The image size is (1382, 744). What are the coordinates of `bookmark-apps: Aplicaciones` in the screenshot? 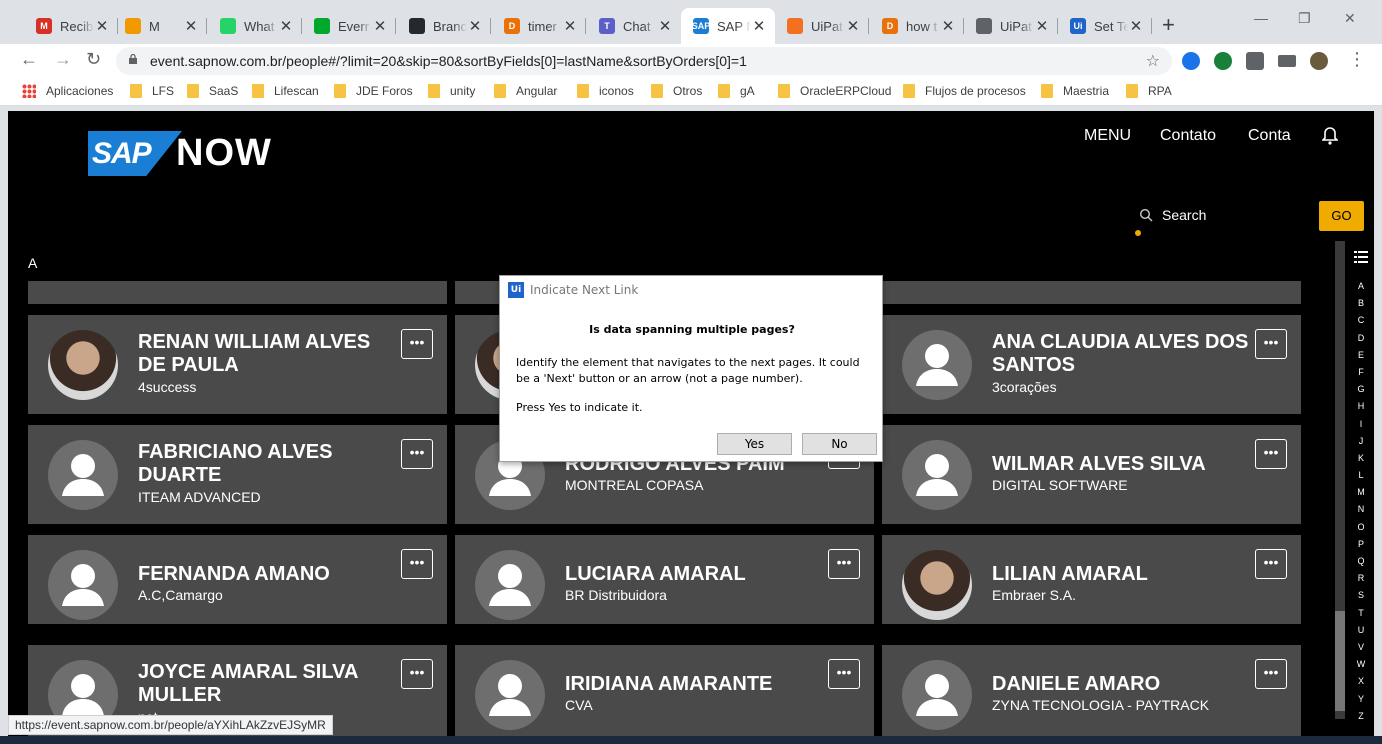 It's located at (67, 91).